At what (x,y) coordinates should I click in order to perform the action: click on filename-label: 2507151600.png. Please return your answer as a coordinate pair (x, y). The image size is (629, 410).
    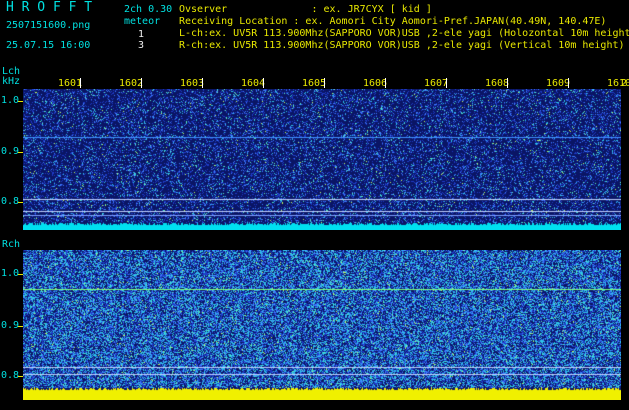
    Looking at the image, I should click on (48, 25).